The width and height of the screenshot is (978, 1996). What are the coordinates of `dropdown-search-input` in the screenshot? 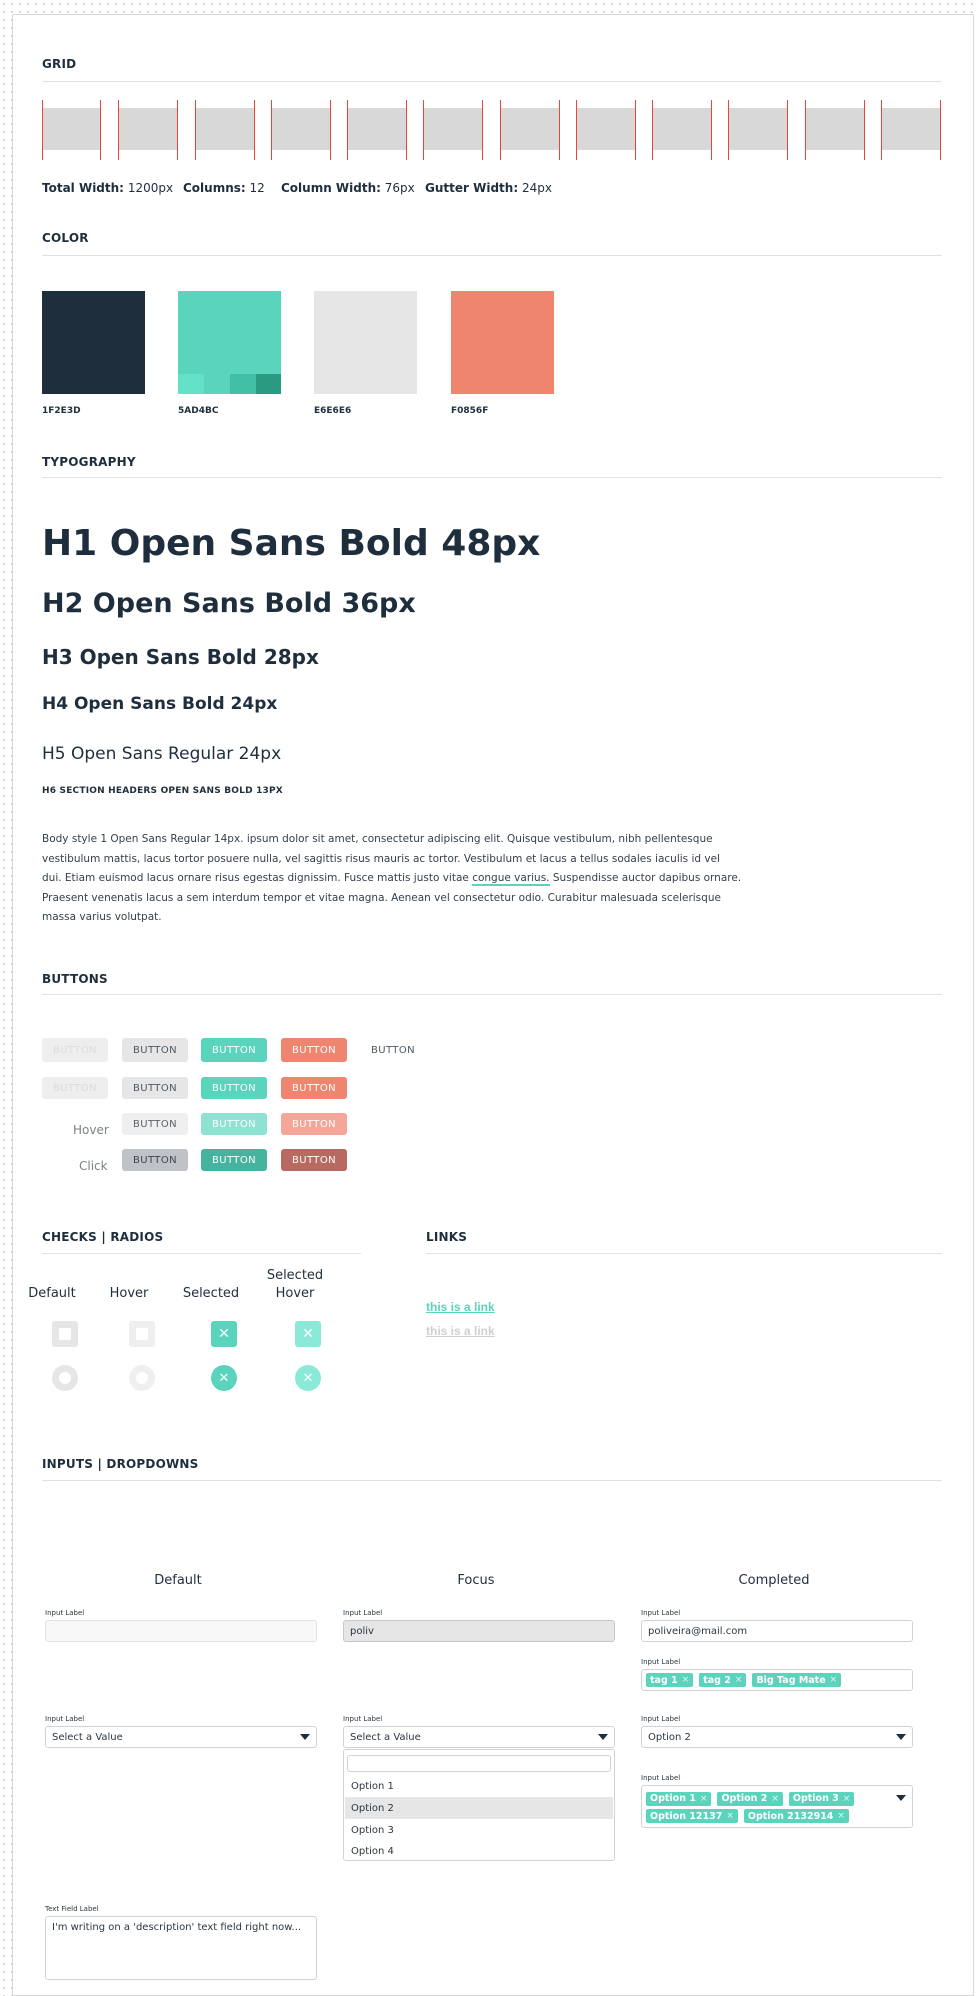 It's located at (479, 1763).